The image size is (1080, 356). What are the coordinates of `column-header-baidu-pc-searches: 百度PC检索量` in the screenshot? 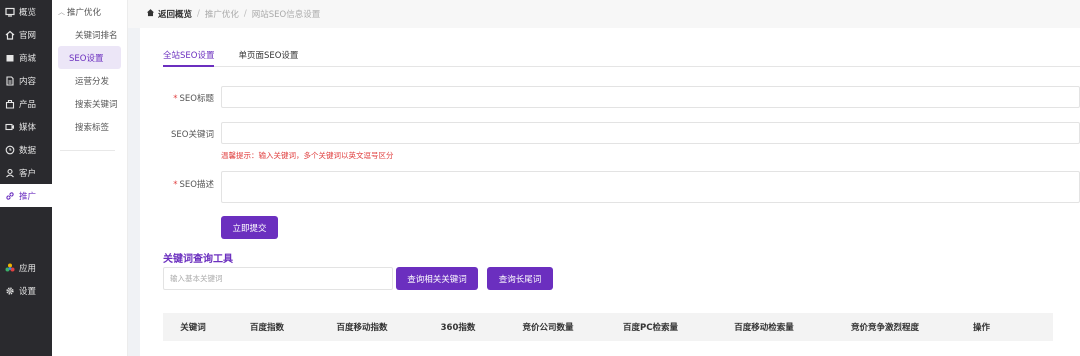 It's located at (650, 328).